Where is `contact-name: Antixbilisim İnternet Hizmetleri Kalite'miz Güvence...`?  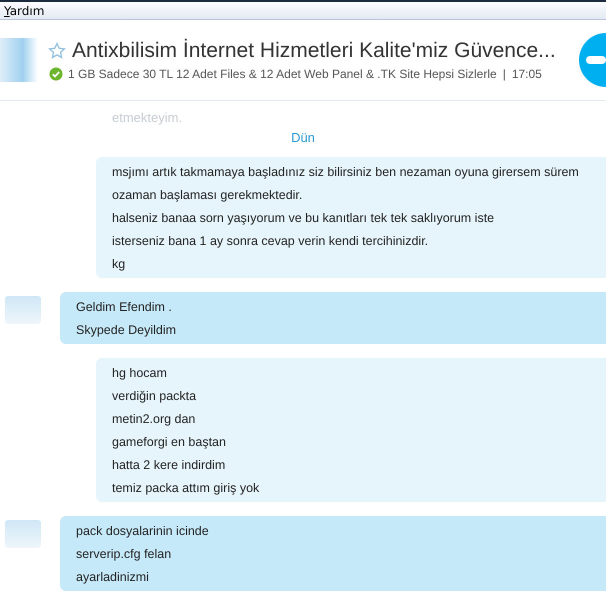 contact-name: Antixbilisim İnternet Hizmetleri Kalite'miz Güvence... is located at coordinates (314, 51).